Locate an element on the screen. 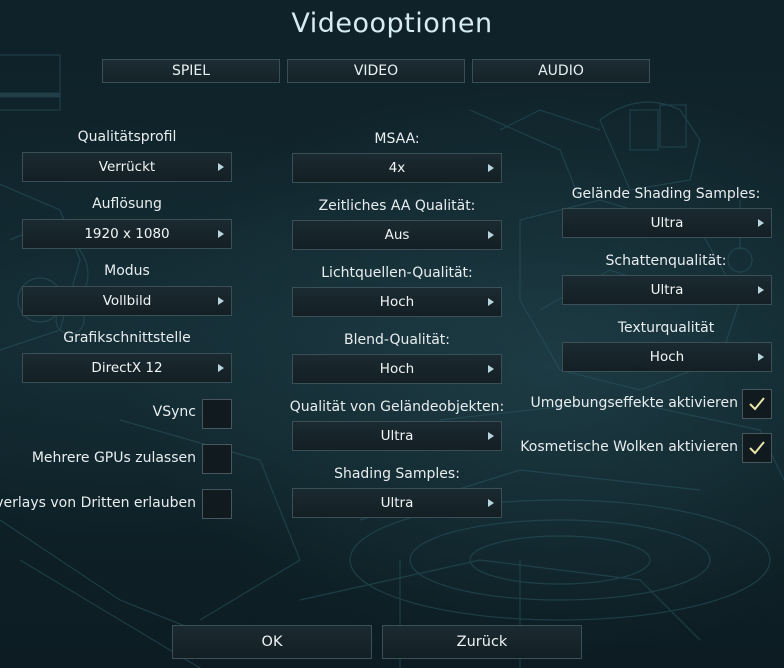 The height and width of the screenshot is (668, 784). cosmetic-clouds-label: Kosmetische Wolken aktivieren is located at coordinates (629, 447).